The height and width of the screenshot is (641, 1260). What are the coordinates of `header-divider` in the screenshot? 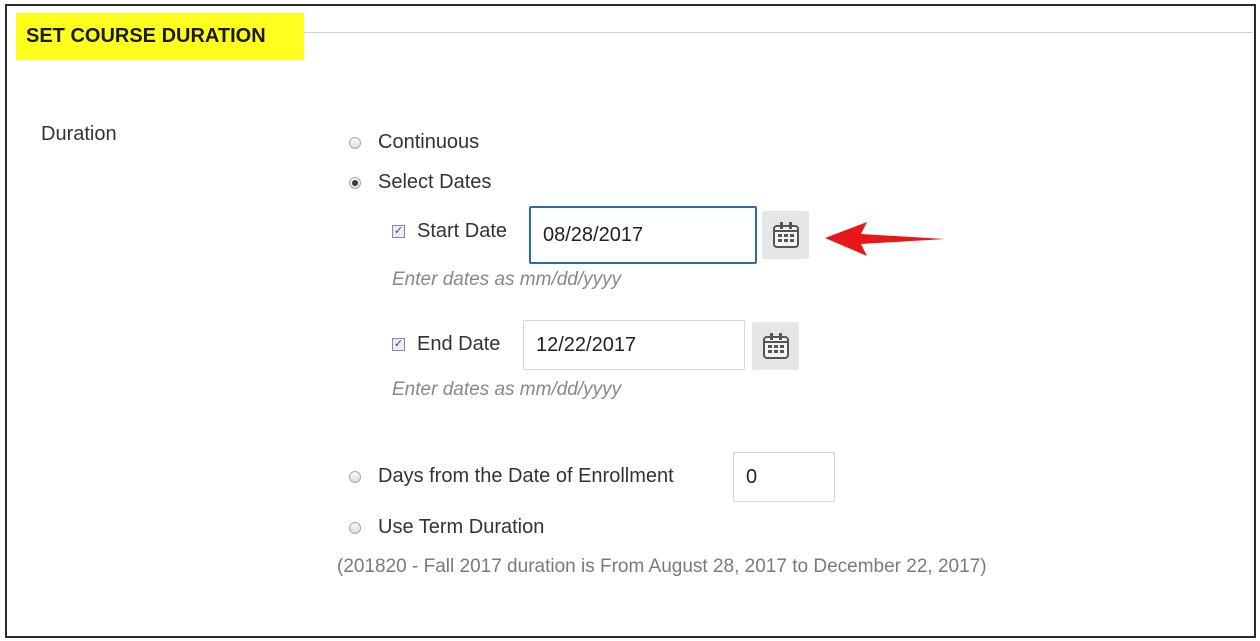 It's located at (778, 32).